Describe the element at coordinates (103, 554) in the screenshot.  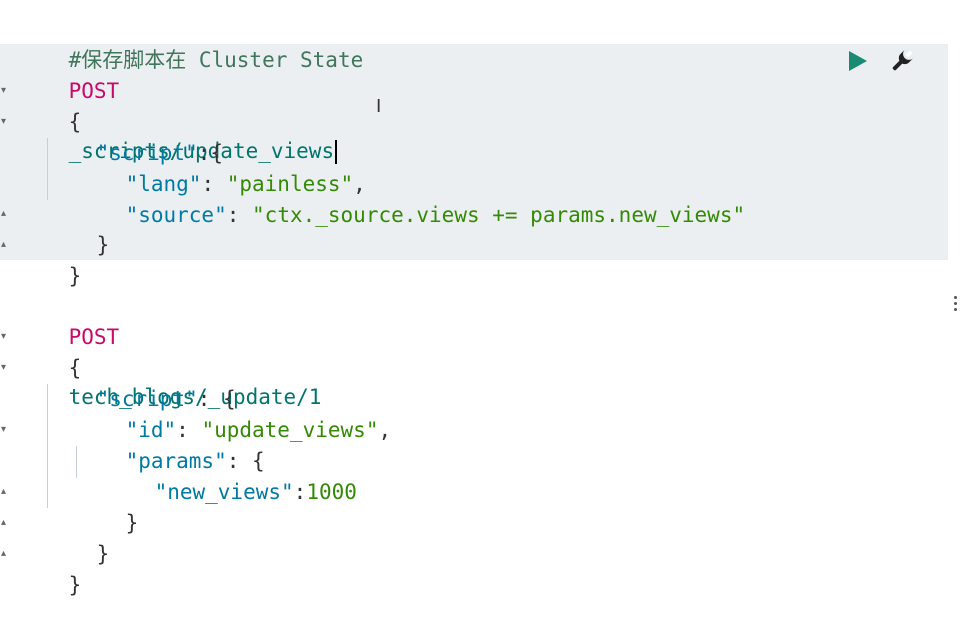
I see `request-2-script-close: }` at that location.